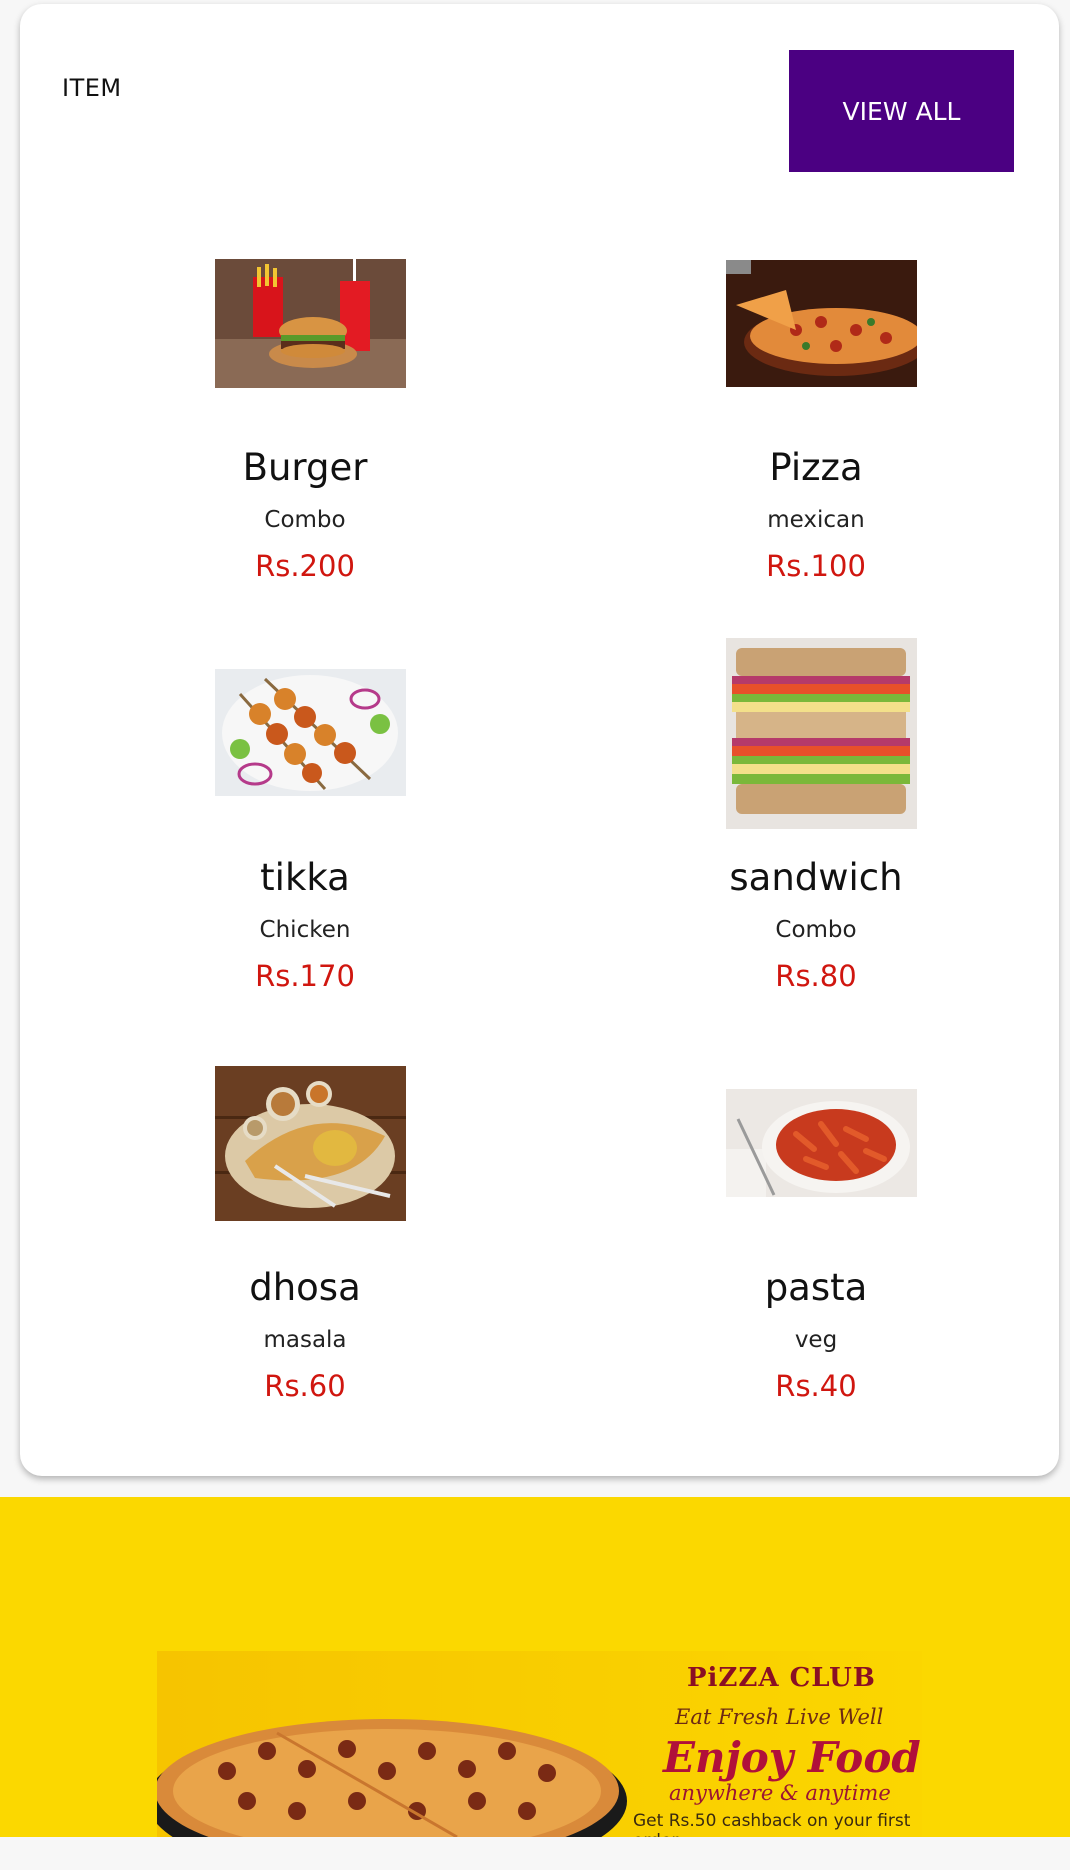 This screenshot has height=1870, width=1070. Describe the element at coordinates (816, 520) in the screenshot. I see `item-description: mexican` at that location.